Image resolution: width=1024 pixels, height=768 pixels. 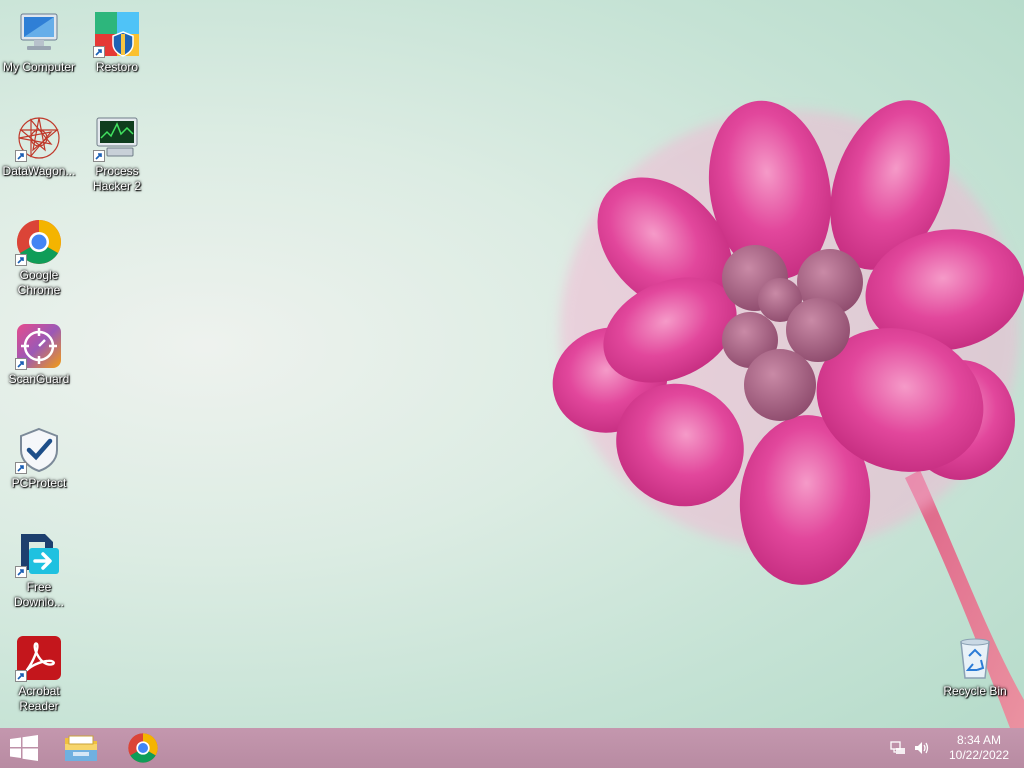 I want to click on desktop-icon-recycle-bin: Recycle Bin, so click(x=975, y=676).